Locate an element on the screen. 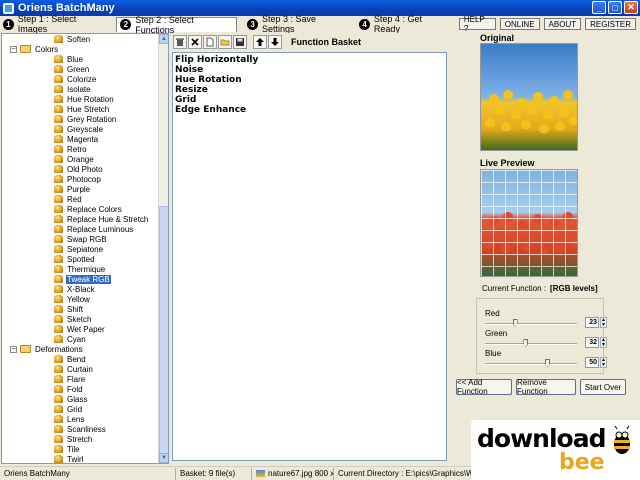 This screenshot has width=640, height=480. basket-item: Resize is located at coordinates (309, 90).